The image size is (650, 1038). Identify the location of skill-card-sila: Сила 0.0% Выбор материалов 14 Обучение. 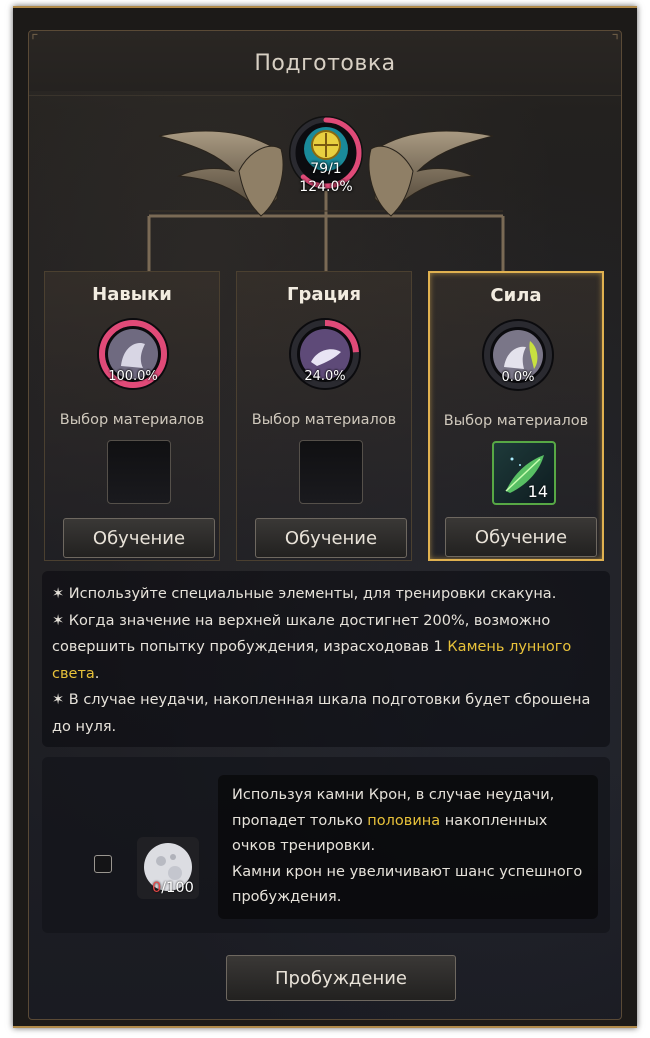
(516, 416).